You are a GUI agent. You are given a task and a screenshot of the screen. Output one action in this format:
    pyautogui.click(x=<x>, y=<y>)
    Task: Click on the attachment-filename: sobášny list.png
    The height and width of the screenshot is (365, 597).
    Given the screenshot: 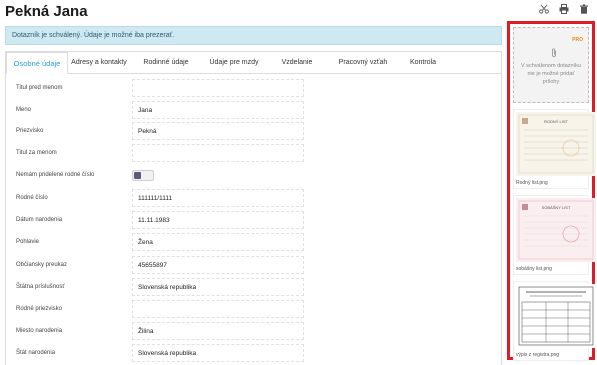 What is the action you would take?
    pyautogui.click(x=534, y=269)
    